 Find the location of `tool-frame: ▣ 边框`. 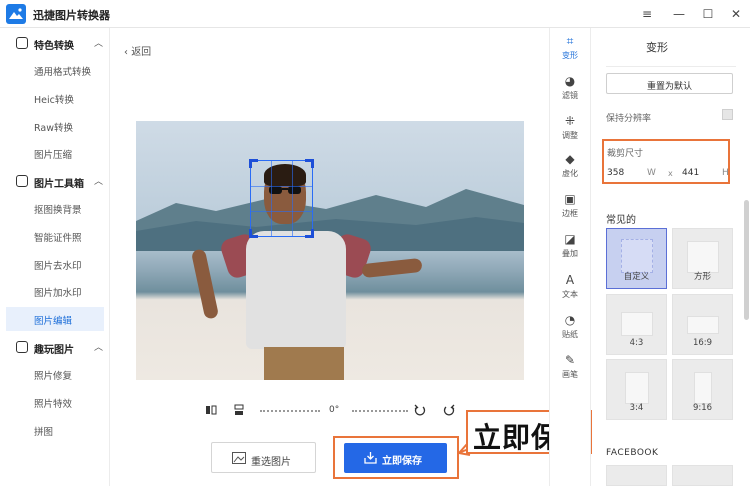

tool-frame: ▣ 边框 is located at coordinates (570, 210).